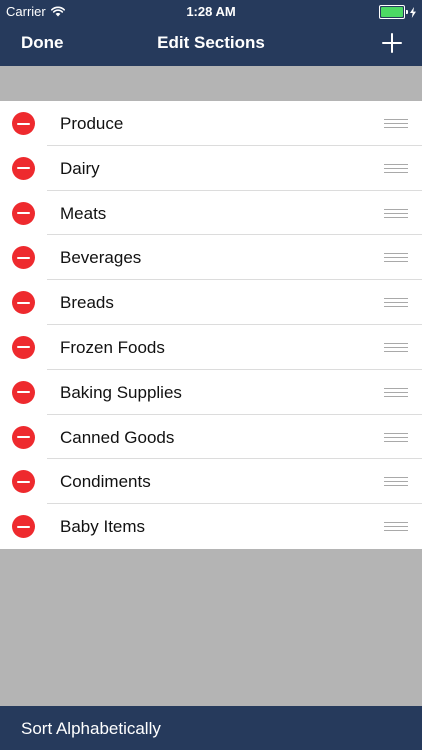  I want to click on status-time: 1:28 AM, so click(211, 11).